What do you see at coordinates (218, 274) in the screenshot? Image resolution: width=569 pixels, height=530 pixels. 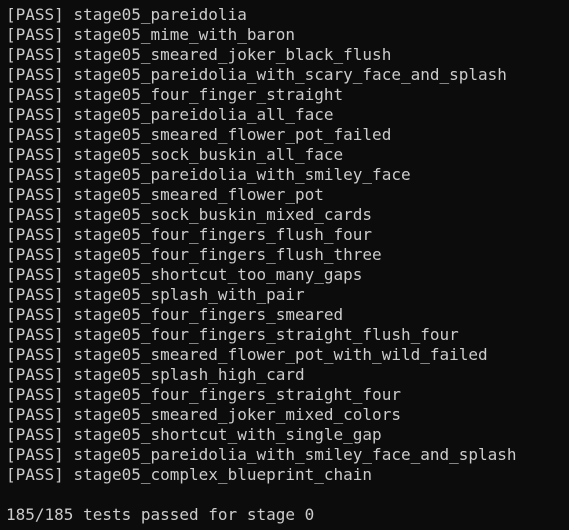 I see `test-name: stage05_shortcut_too_many_gaps` at bounding box center [218, 274].